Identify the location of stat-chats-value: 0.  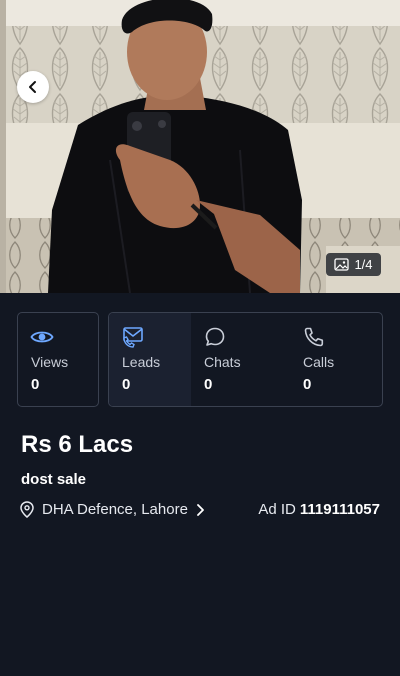
(208, 384).